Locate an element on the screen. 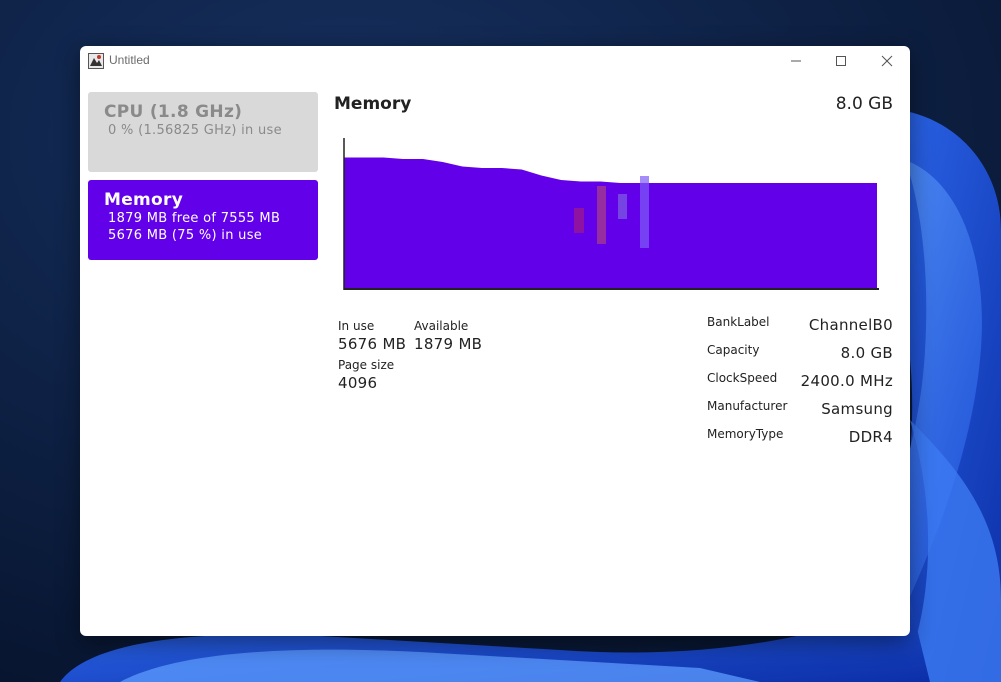 This screenshot has width=1001, height=682. cpu-usage: 0 % (1.56825 GHz) in use is located at coordinates (195, 130).